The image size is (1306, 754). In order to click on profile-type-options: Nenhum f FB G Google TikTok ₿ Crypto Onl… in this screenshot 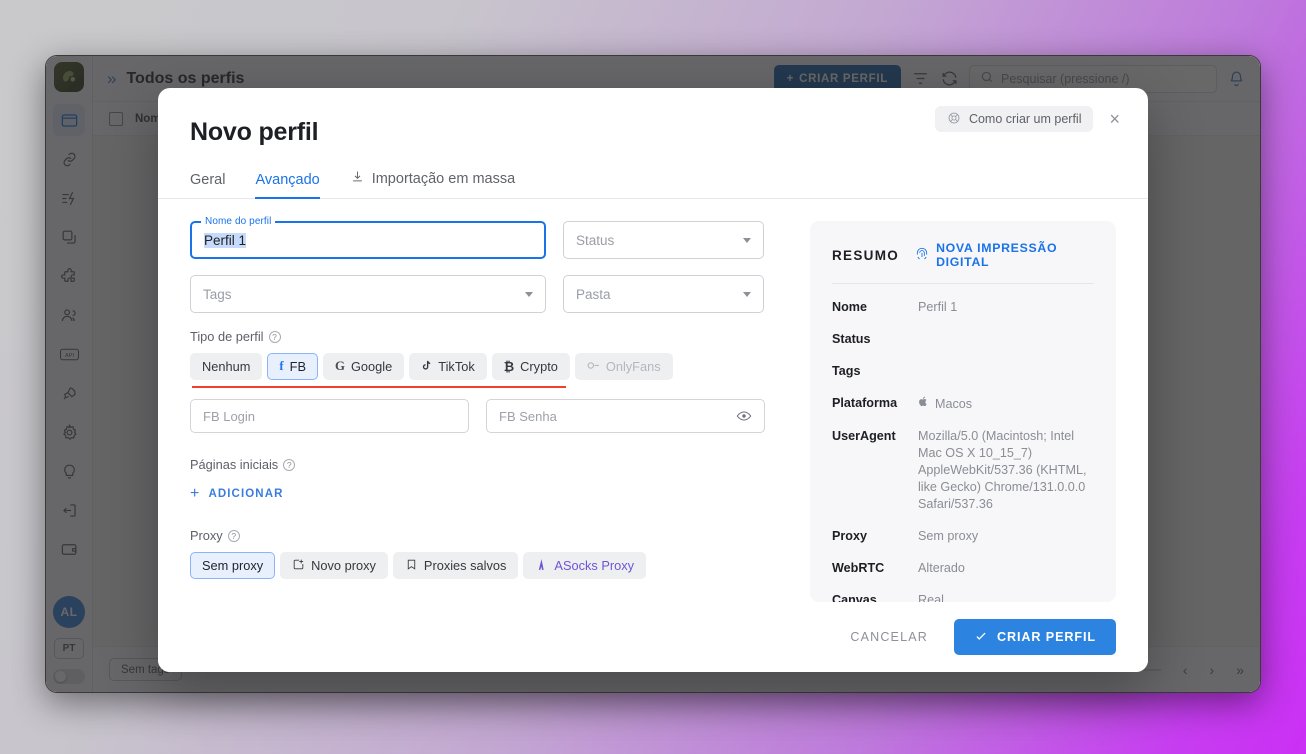, I will do `click(489, 370)`.